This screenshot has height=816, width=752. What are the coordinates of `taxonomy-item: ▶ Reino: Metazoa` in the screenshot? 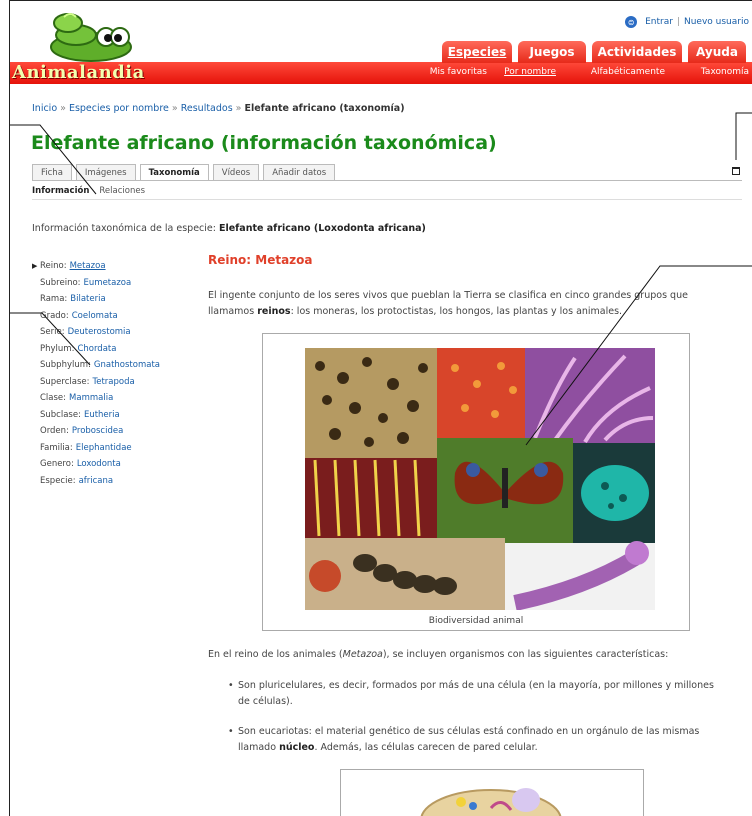 It's located at (96, 266).